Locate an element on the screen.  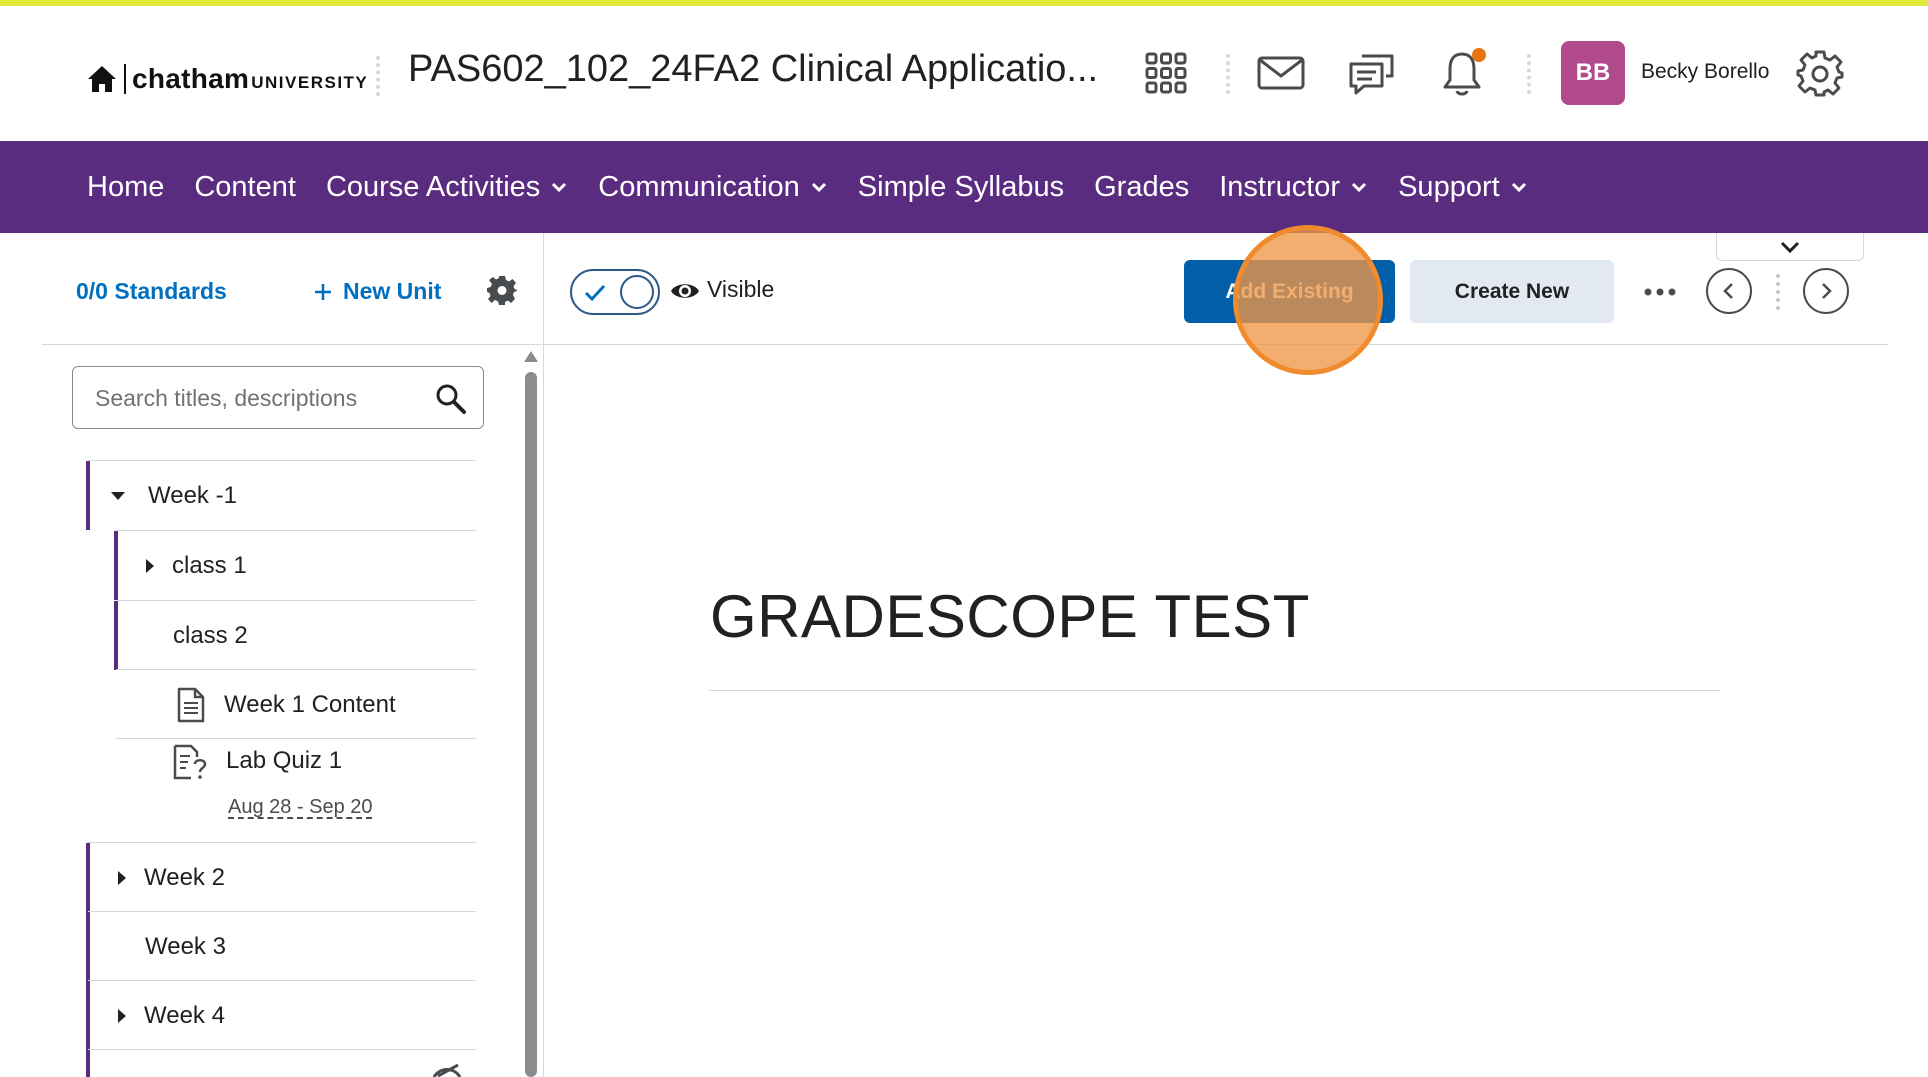
standards-link: 0/0 Standards is located at coordinates (151, 291).